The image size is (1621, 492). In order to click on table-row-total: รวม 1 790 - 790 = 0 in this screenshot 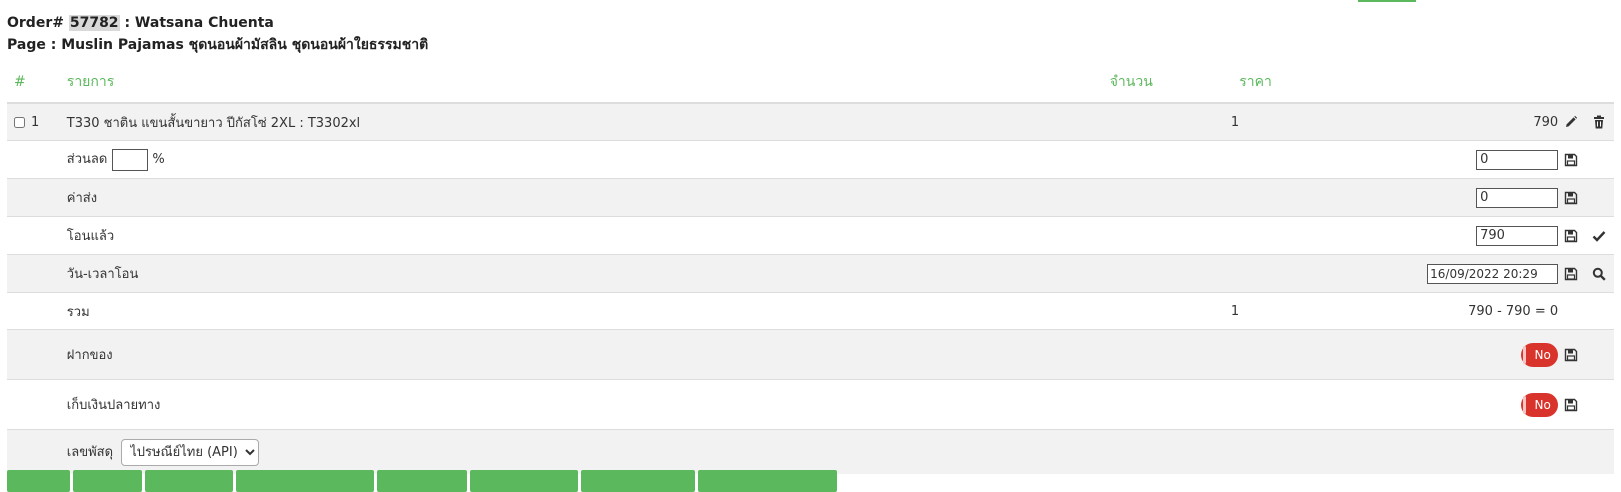, I will do `click(810, 311)`.